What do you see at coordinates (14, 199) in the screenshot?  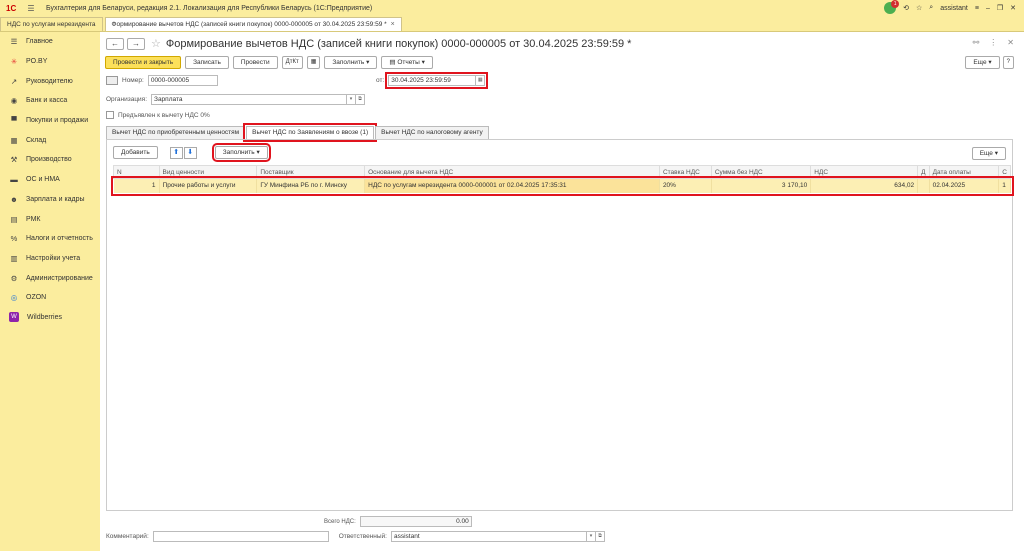 I see `people-icon: ☻` at bounding box center [14, 199].